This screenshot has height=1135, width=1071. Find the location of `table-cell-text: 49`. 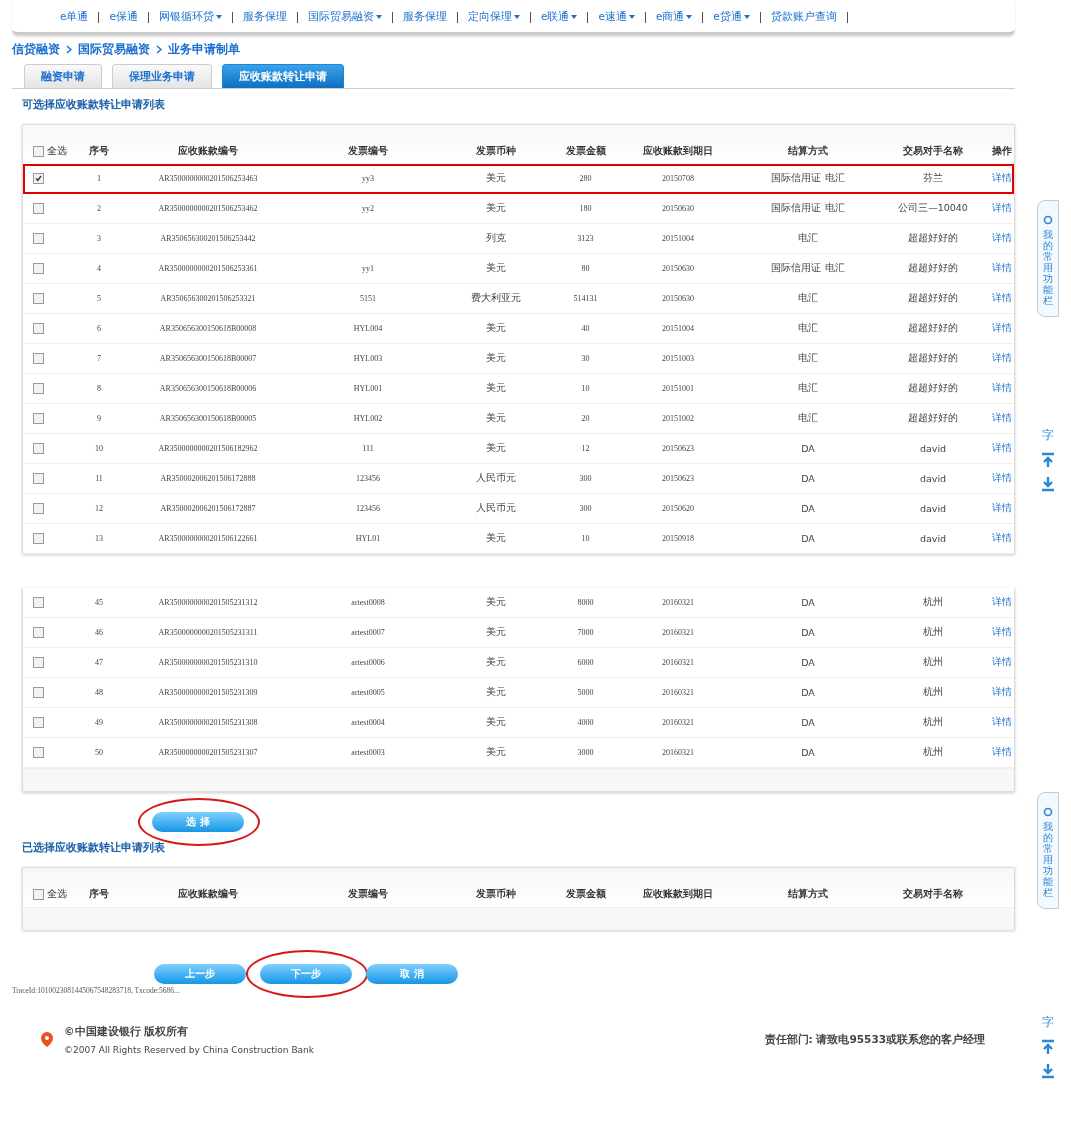

table-cell-text: 49 is located at coordinates (99, 722).